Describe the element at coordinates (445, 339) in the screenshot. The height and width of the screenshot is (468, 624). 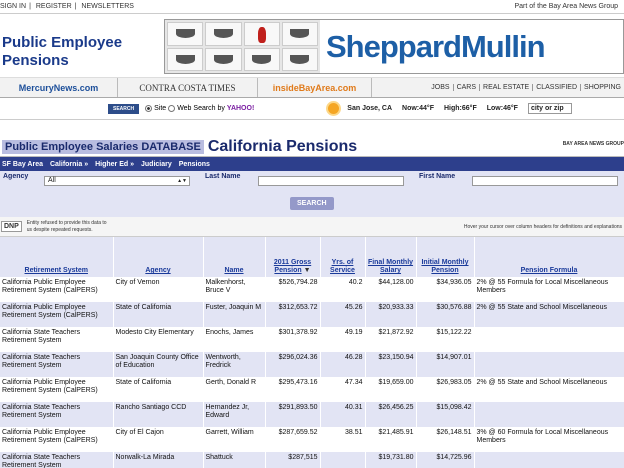
I see `cell-initial-monthly-pension: $15,122.22` at that location.